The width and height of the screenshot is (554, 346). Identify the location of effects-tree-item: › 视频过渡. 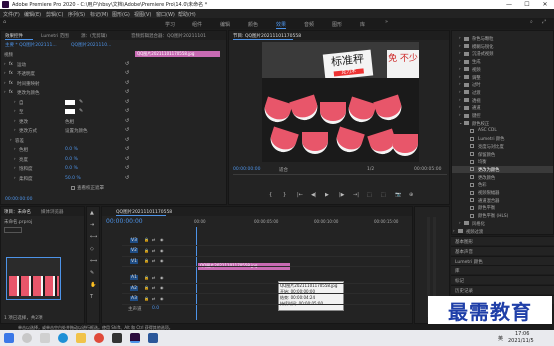
(502, 231).